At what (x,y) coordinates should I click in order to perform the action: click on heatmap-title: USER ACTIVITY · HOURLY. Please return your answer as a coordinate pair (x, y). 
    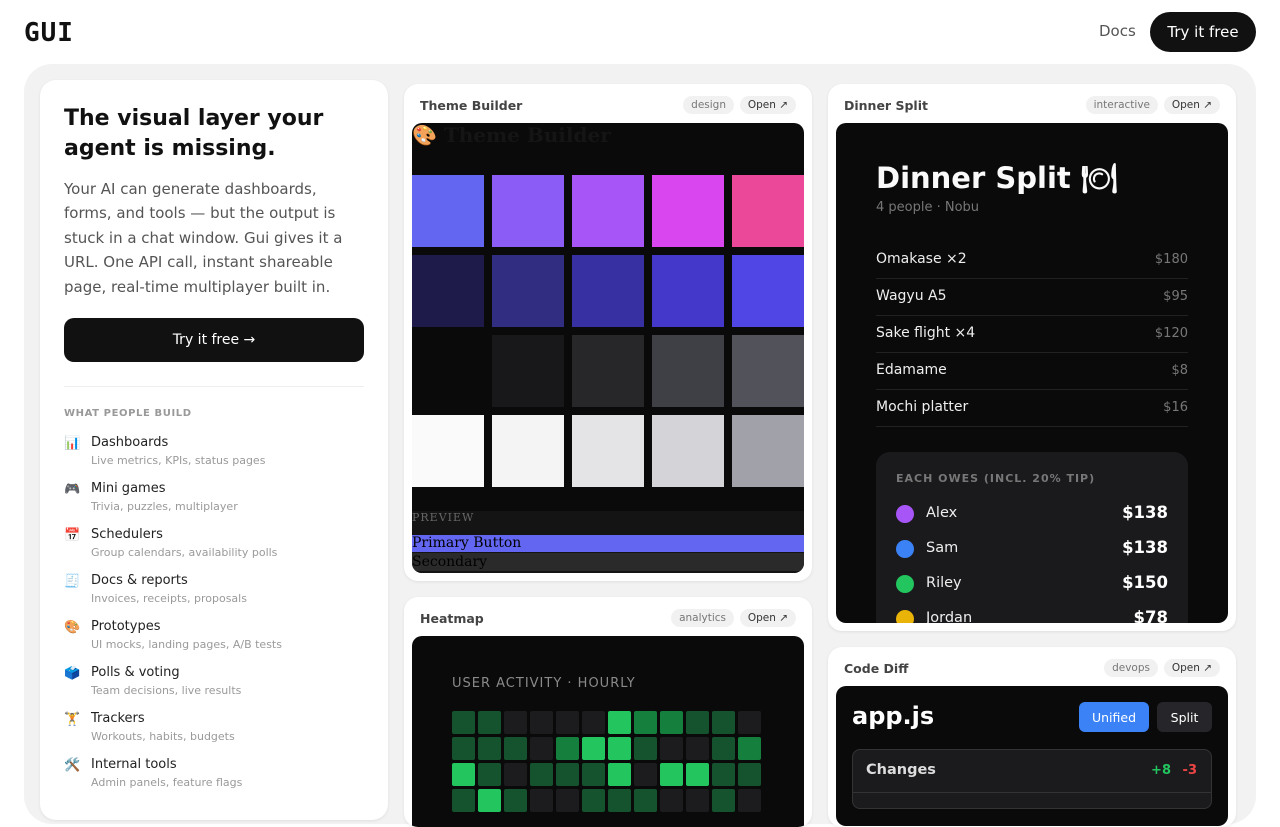
    Looking at the image, I should click on (544, 683).